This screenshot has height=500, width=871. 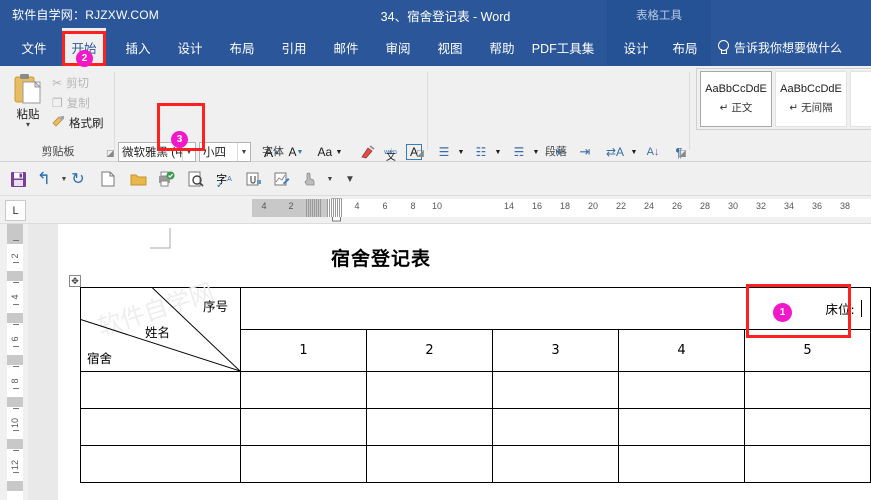 I want to click on ribbon-tab-2: 插入, so click(x=138, y=47).